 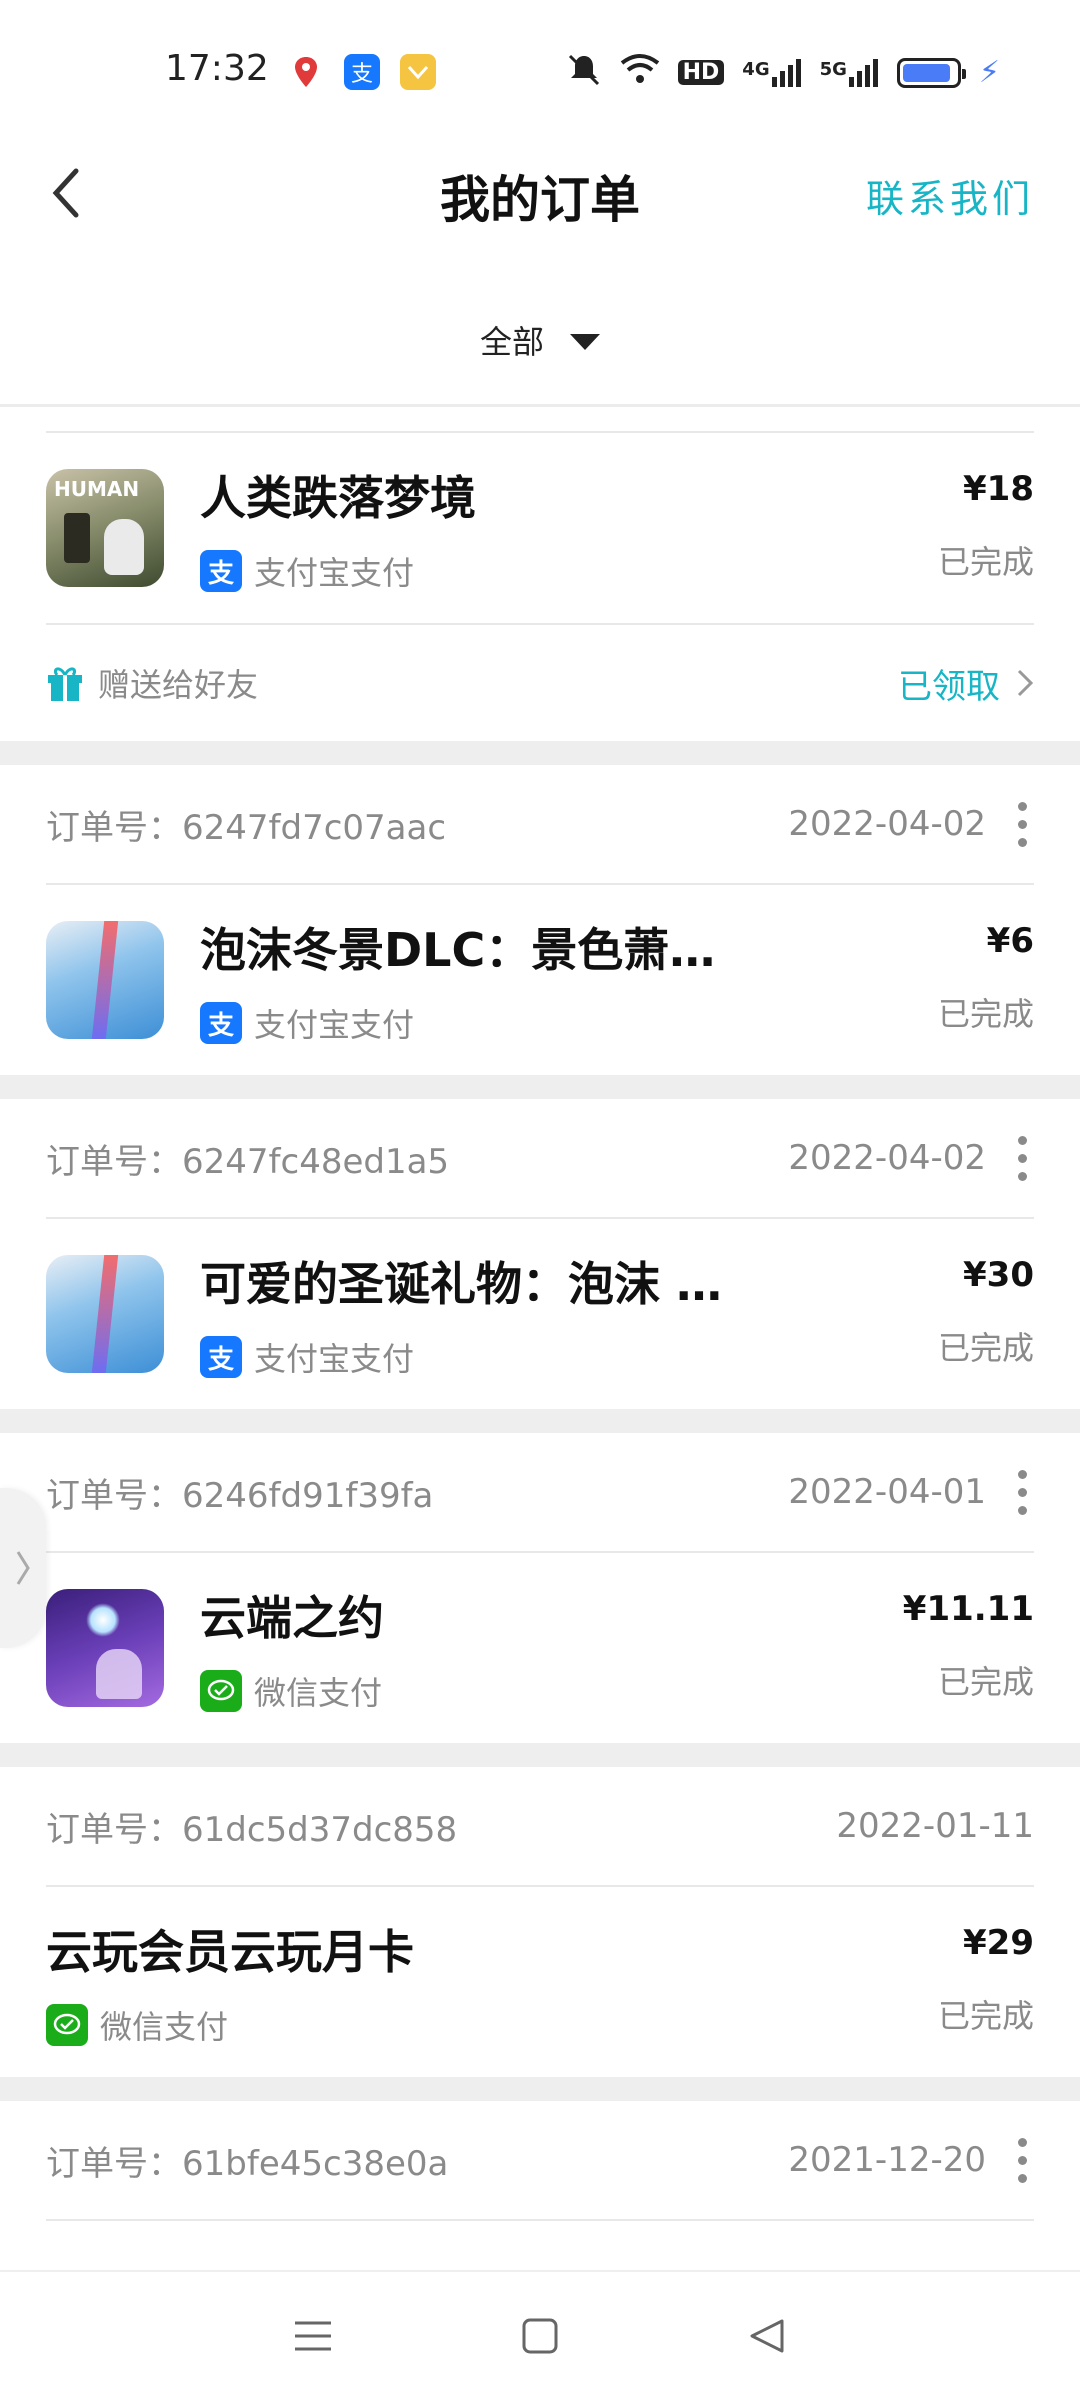 What do you see at coordinates (540, 1493) in the screenshot?
I see `order-header: 订单号：6246fd91f39fa 2022-04-01` at bounding box center [540, 1493].